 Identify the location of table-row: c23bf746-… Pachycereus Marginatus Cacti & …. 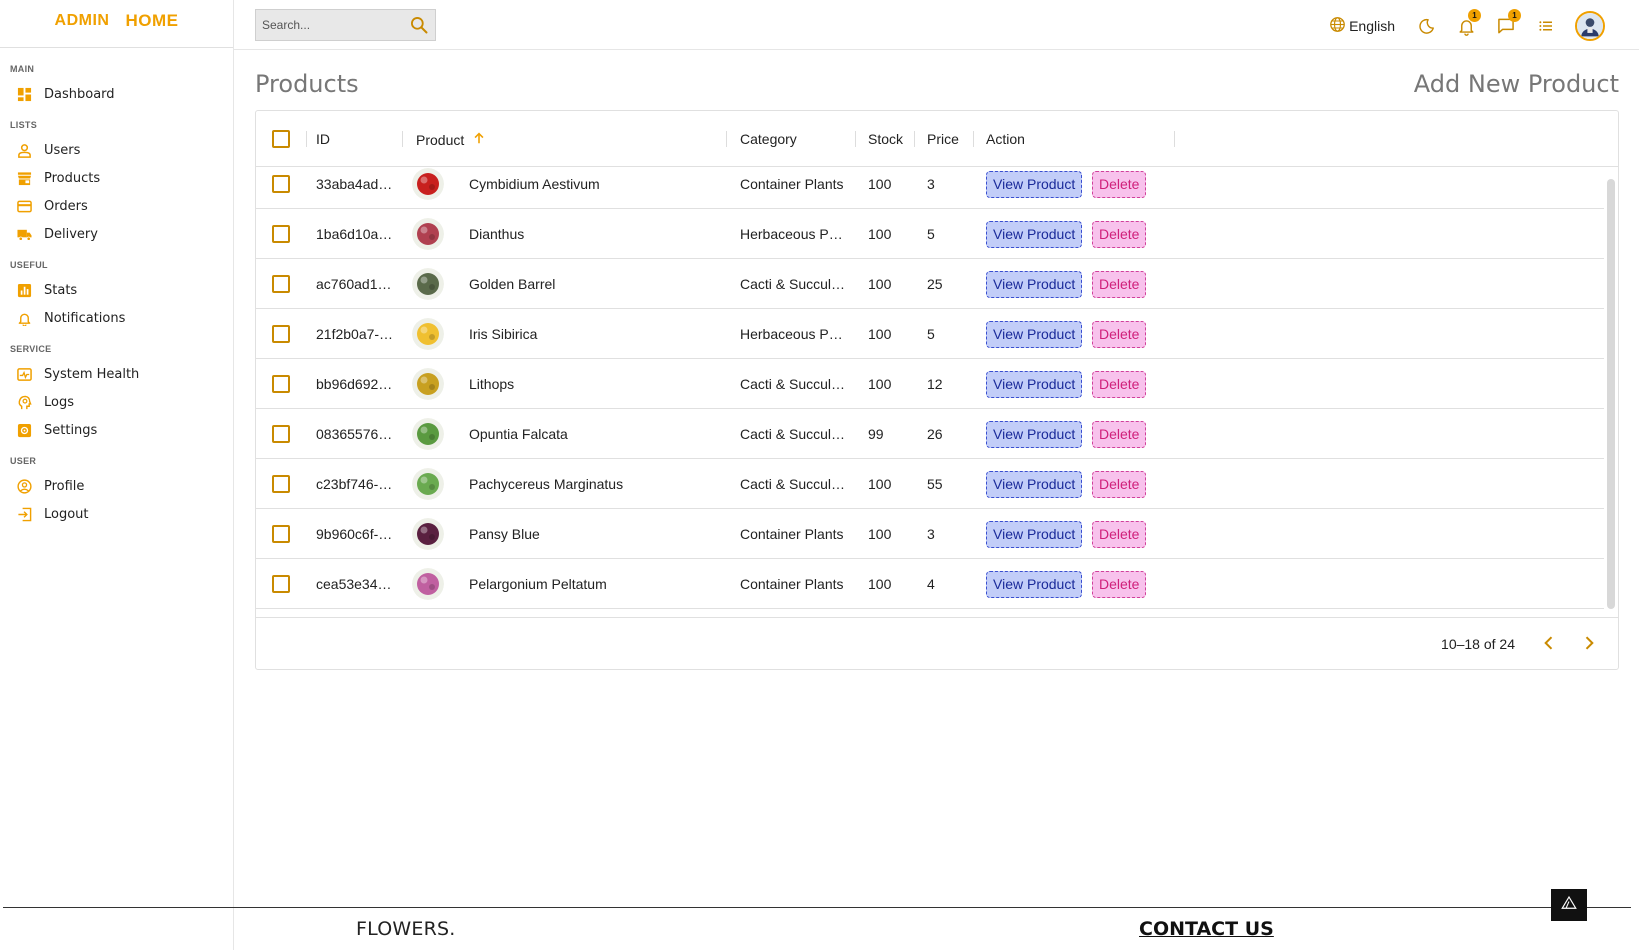
(930, 484).